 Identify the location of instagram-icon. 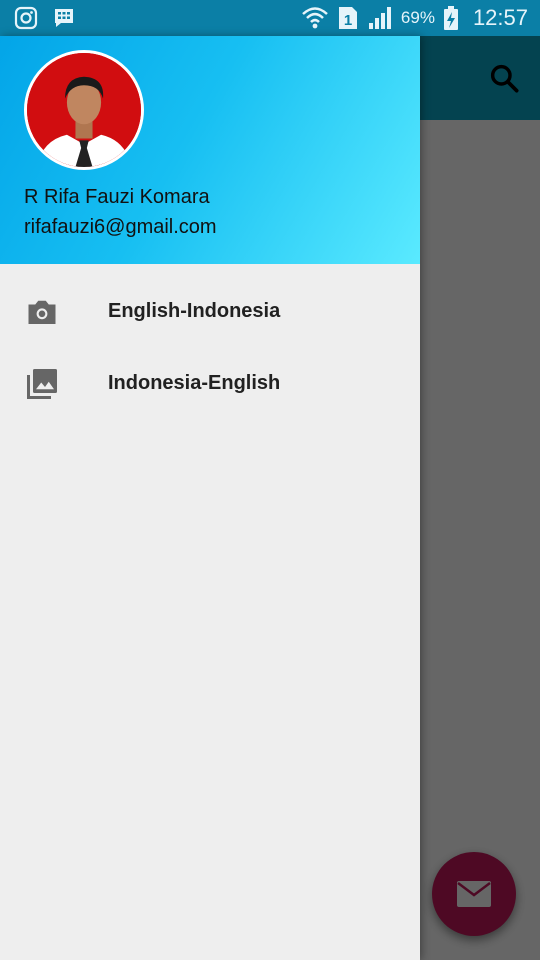
(26, 18).